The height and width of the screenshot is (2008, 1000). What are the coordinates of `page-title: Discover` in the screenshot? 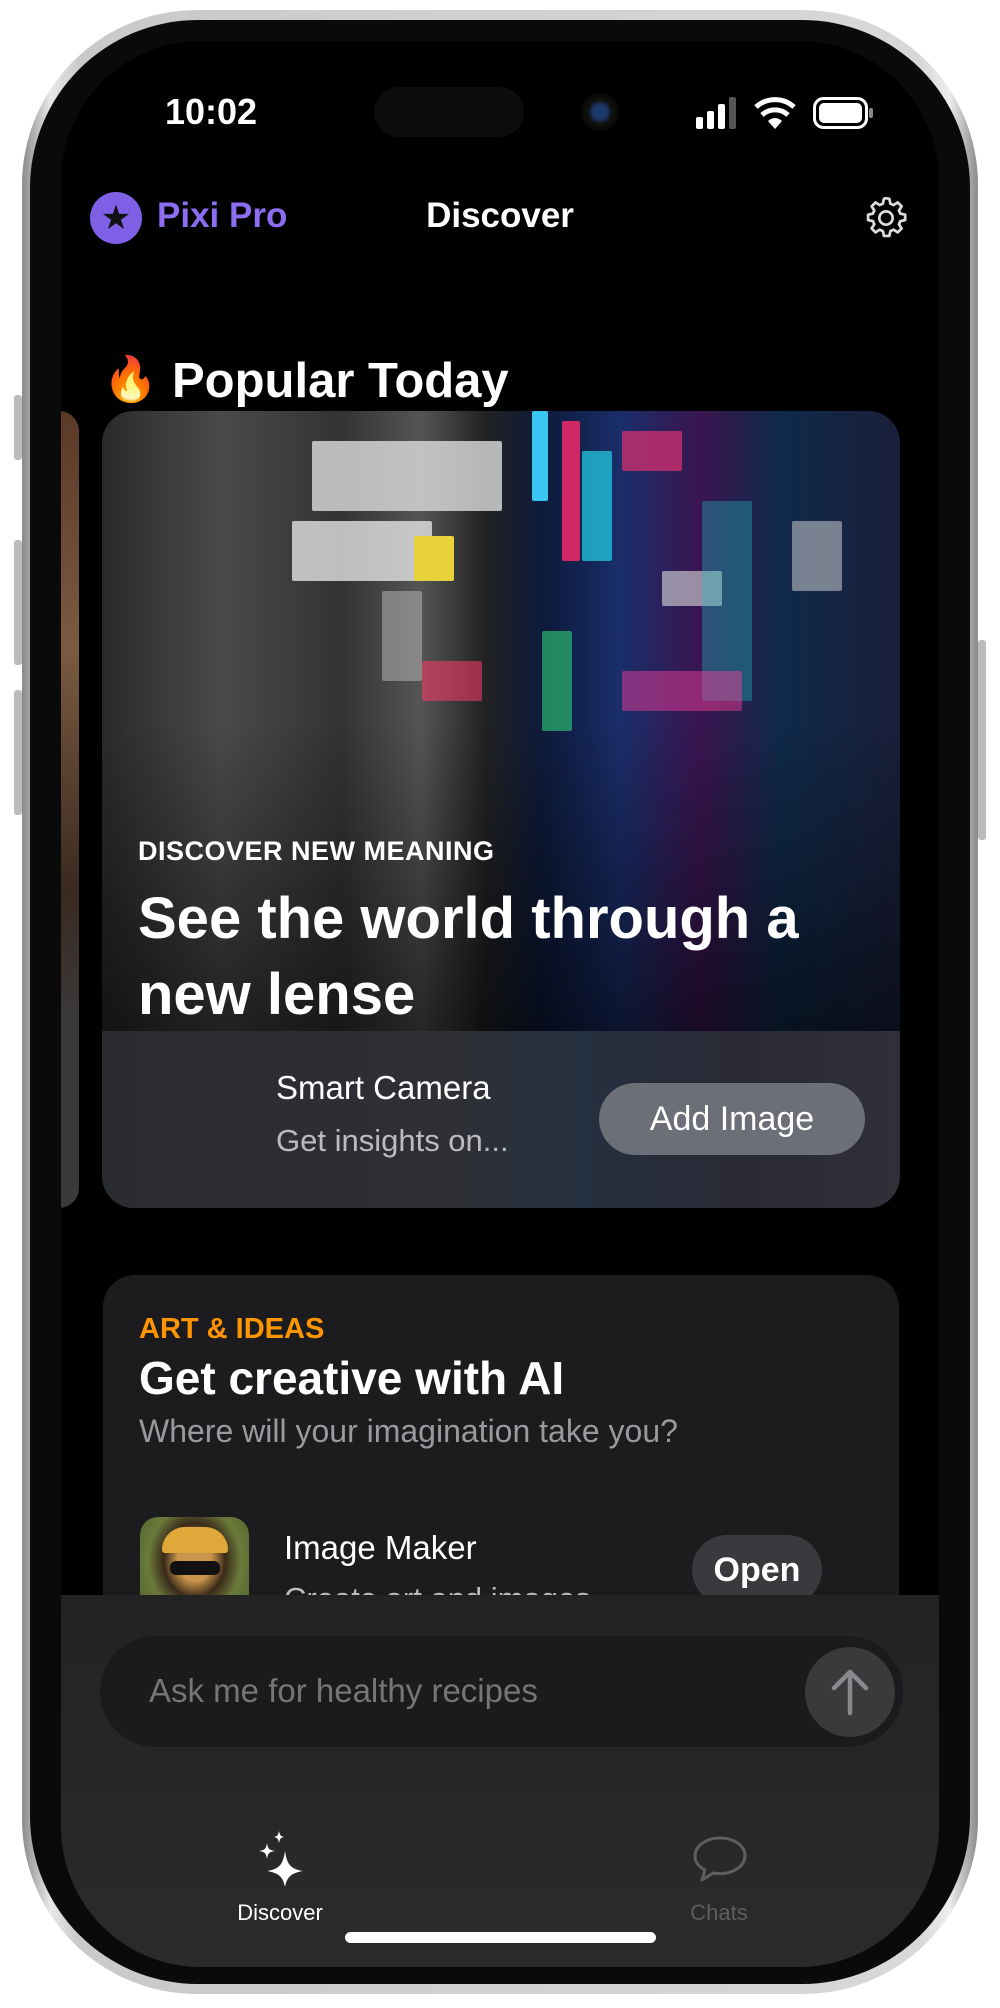 It's located at (500, 215).